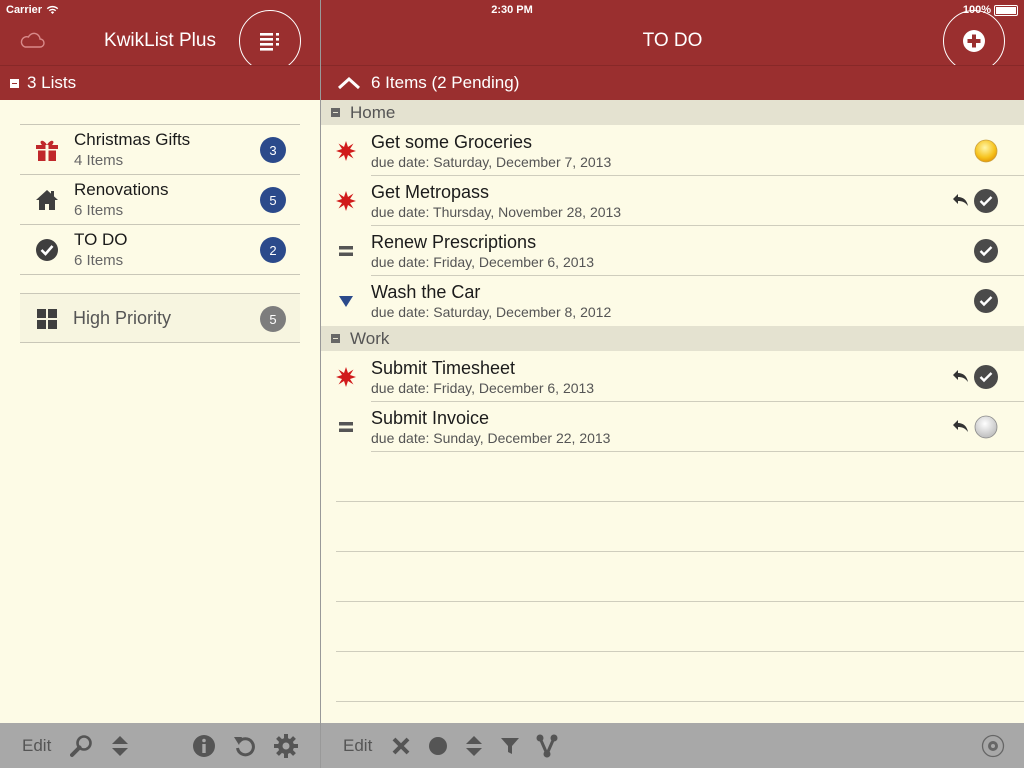 This screenshot has width=1024, height=768. I want to click on item-due-date: due date: Thursday, November 28, 2013, so click(496, 212).